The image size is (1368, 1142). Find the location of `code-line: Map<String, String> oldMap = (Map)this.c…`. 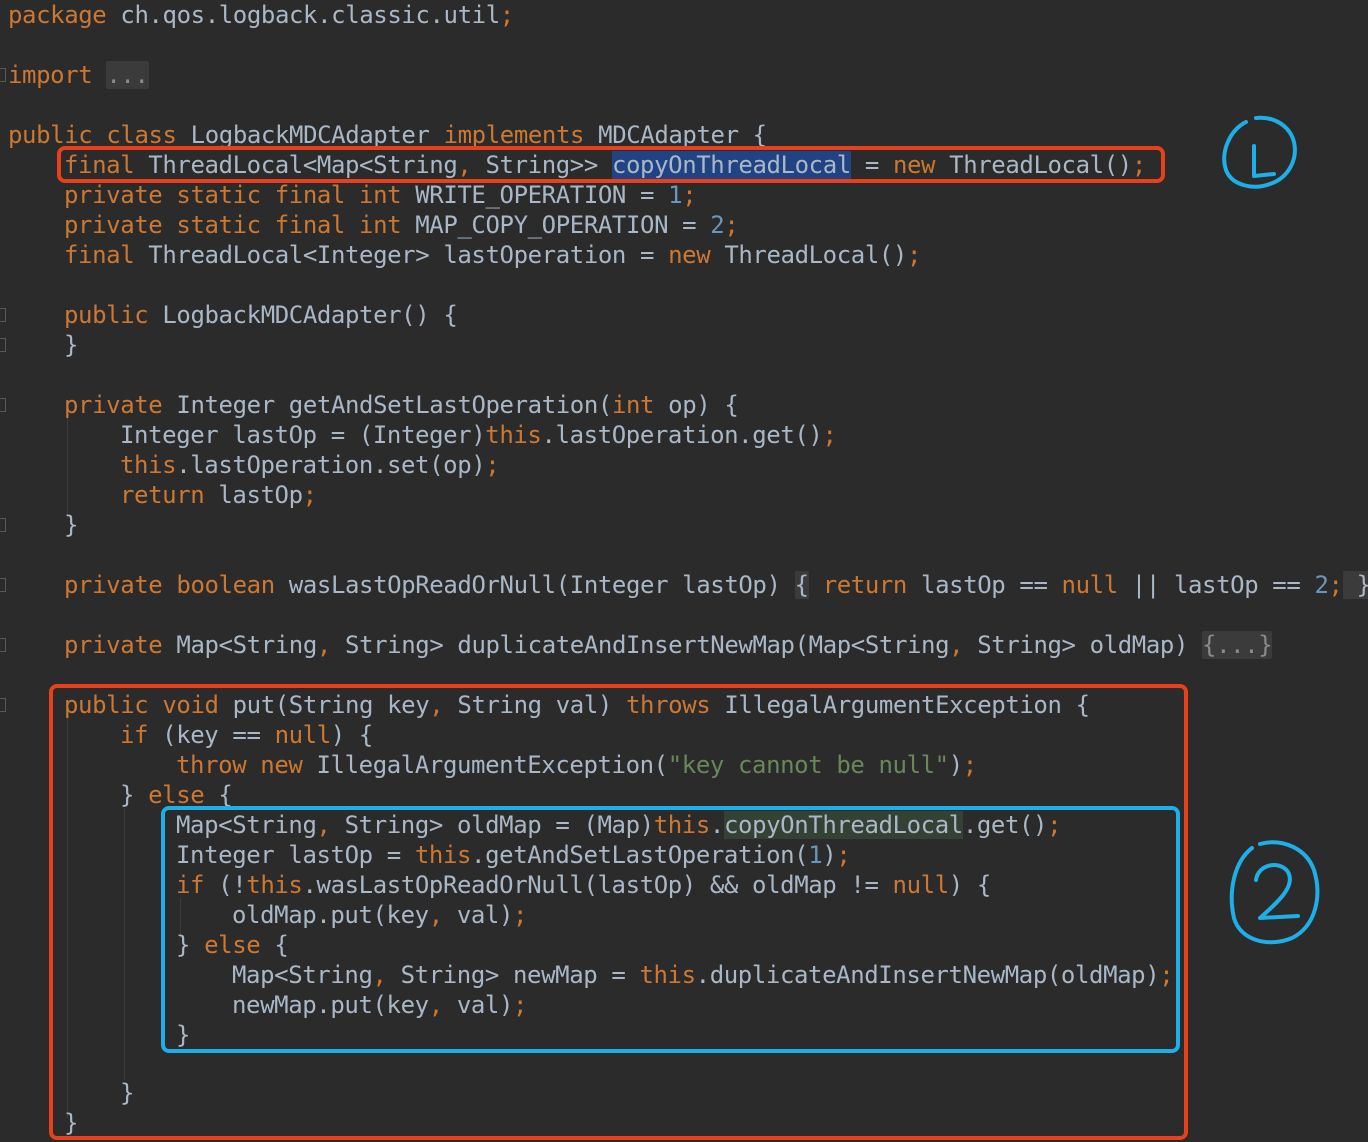

code-line: Map<String, String> oldMap = (Map)this.c… is located at coordinates (619, 825).